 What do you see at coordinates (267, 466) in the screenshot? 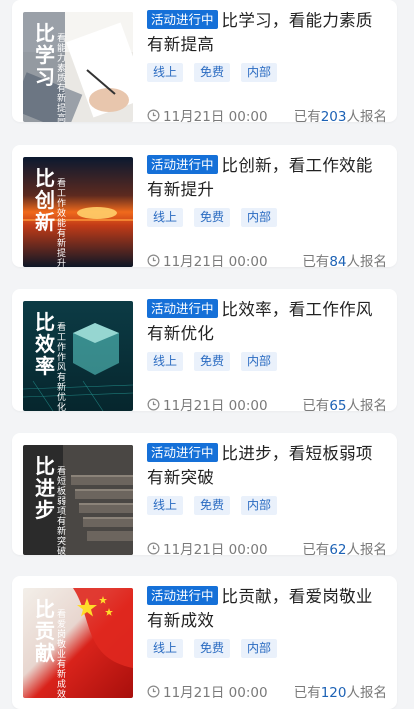
I see `activity-title: 活动进行中 比进步，看短板弱项有新突破` at bounding box center [267, 466].